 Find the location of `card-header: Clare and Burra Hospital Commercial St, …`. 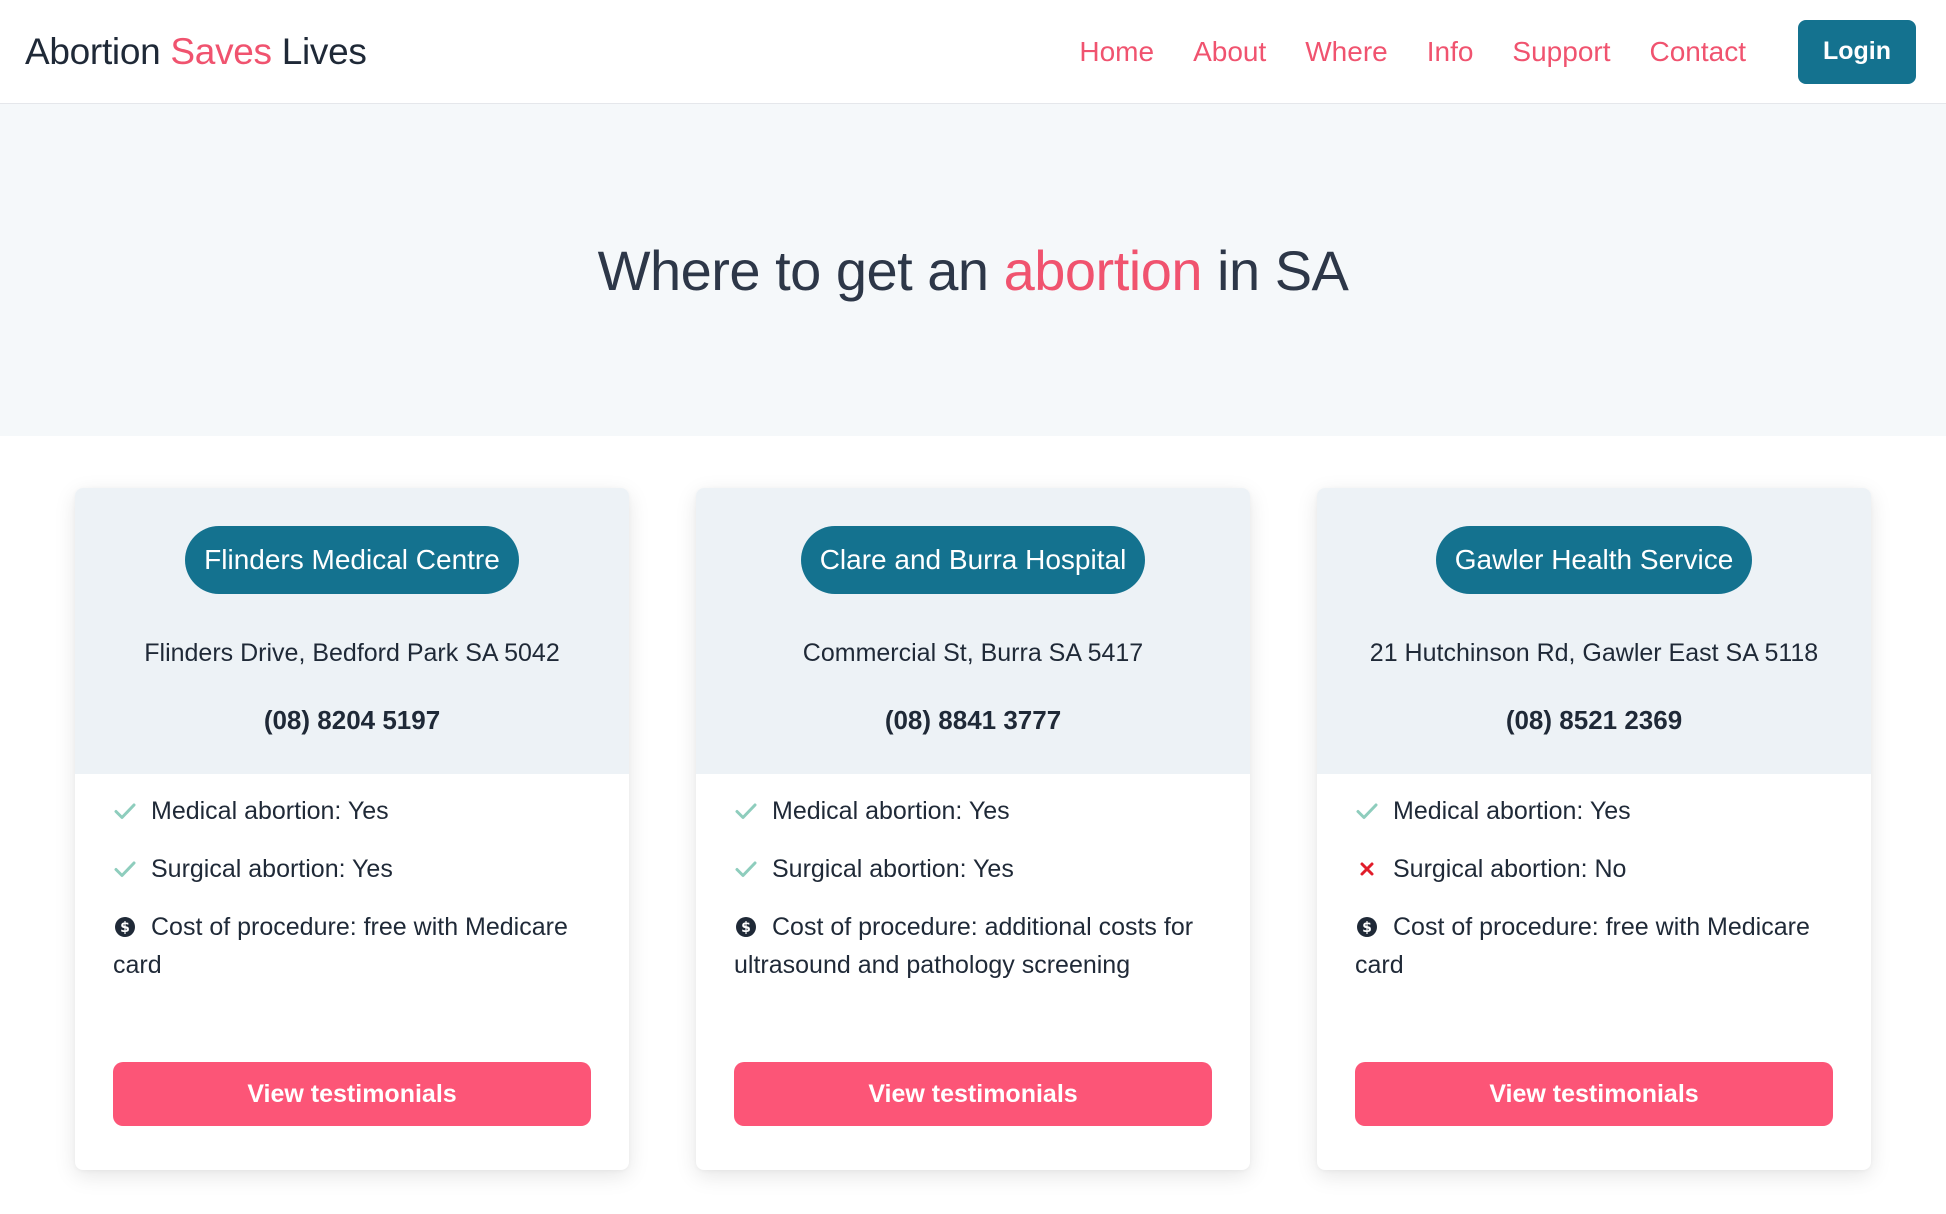

card-header: Clare and Burra Hospital Commercial St, … is located at coordinates (973, 631).